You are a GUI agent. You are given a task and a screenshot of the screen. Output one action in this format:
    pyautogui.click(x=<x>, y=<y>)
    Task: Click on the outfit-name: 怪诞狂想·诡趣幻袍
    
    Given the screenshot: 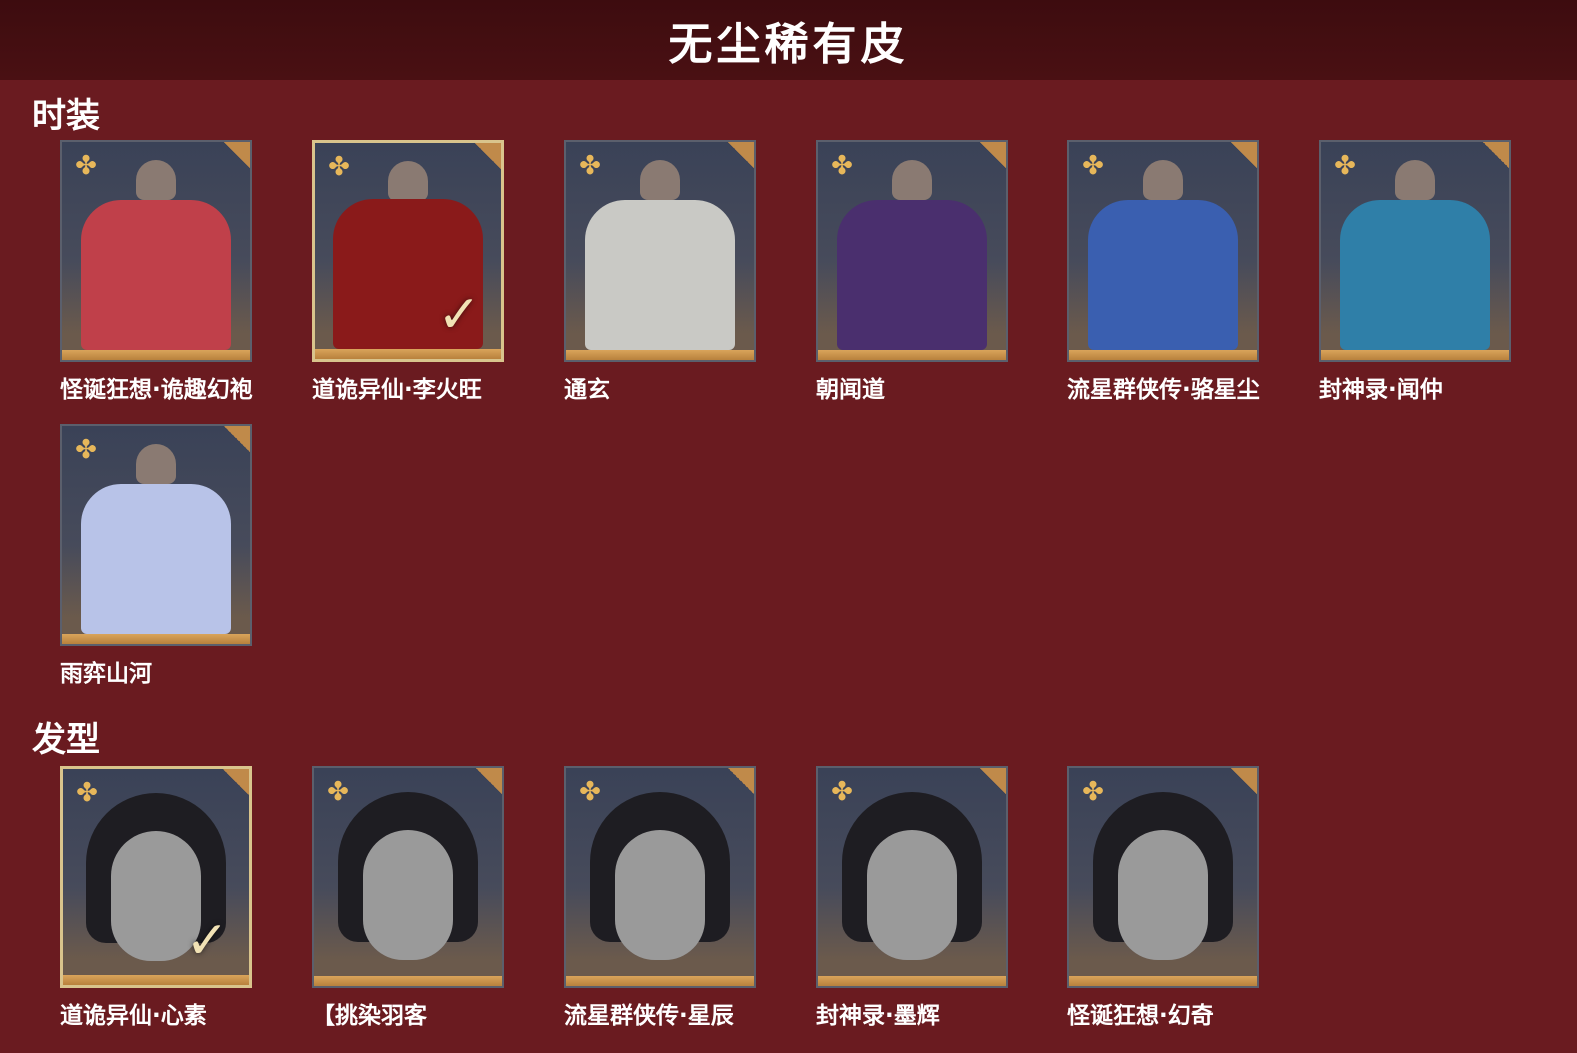 What is the action you would take?
    pyautogui.click(x=156, y=390)
    